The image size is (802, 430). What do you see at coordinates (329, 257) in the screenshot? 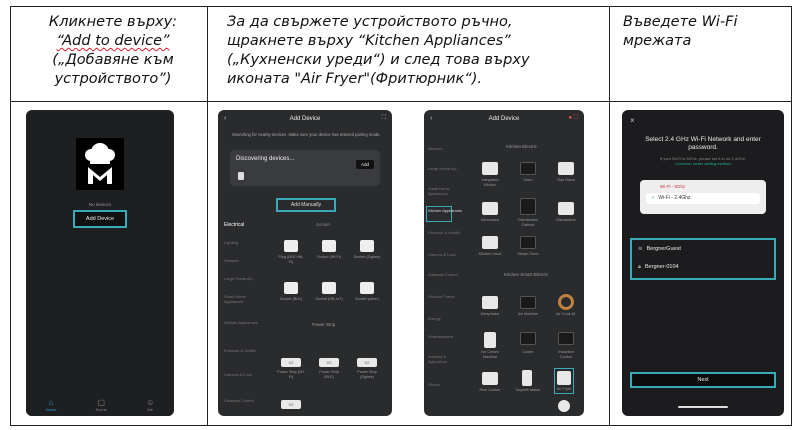
I see `device-label: Socket (Wi-Fi)` at bounding box center [329, 257].